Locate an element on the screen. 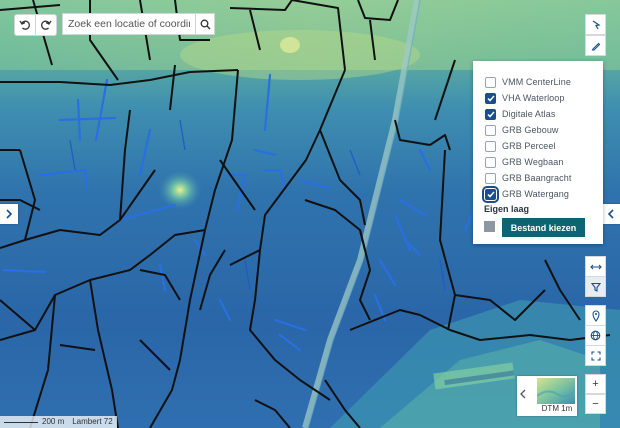 Image resolution: width=620 pixels, height=428 pixels. redo-icon is located at coordinates (46, 25).